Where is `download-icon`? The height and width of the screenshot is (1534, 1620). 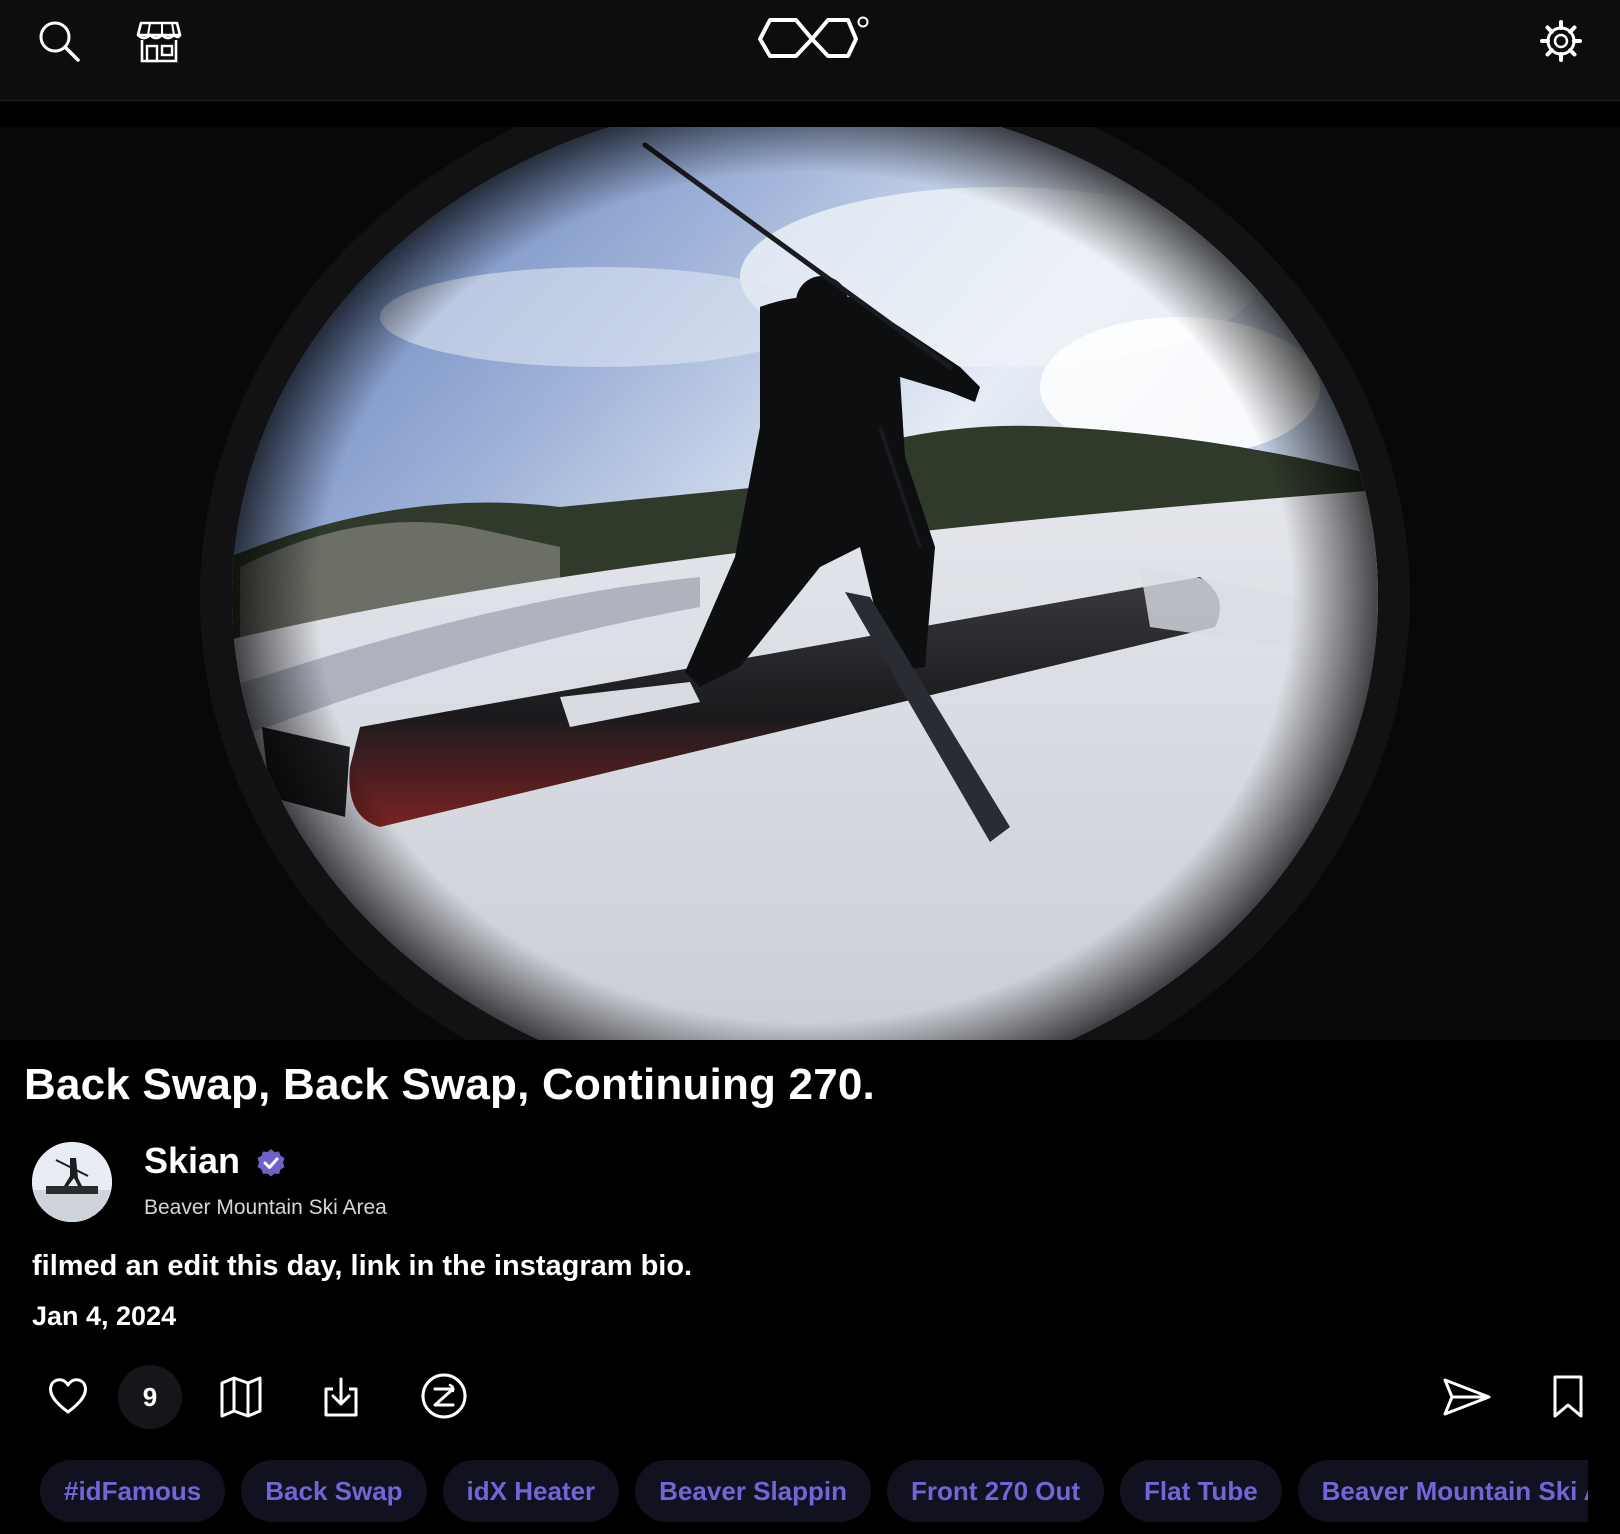 download-icon is located at coordinates (341, 1397).